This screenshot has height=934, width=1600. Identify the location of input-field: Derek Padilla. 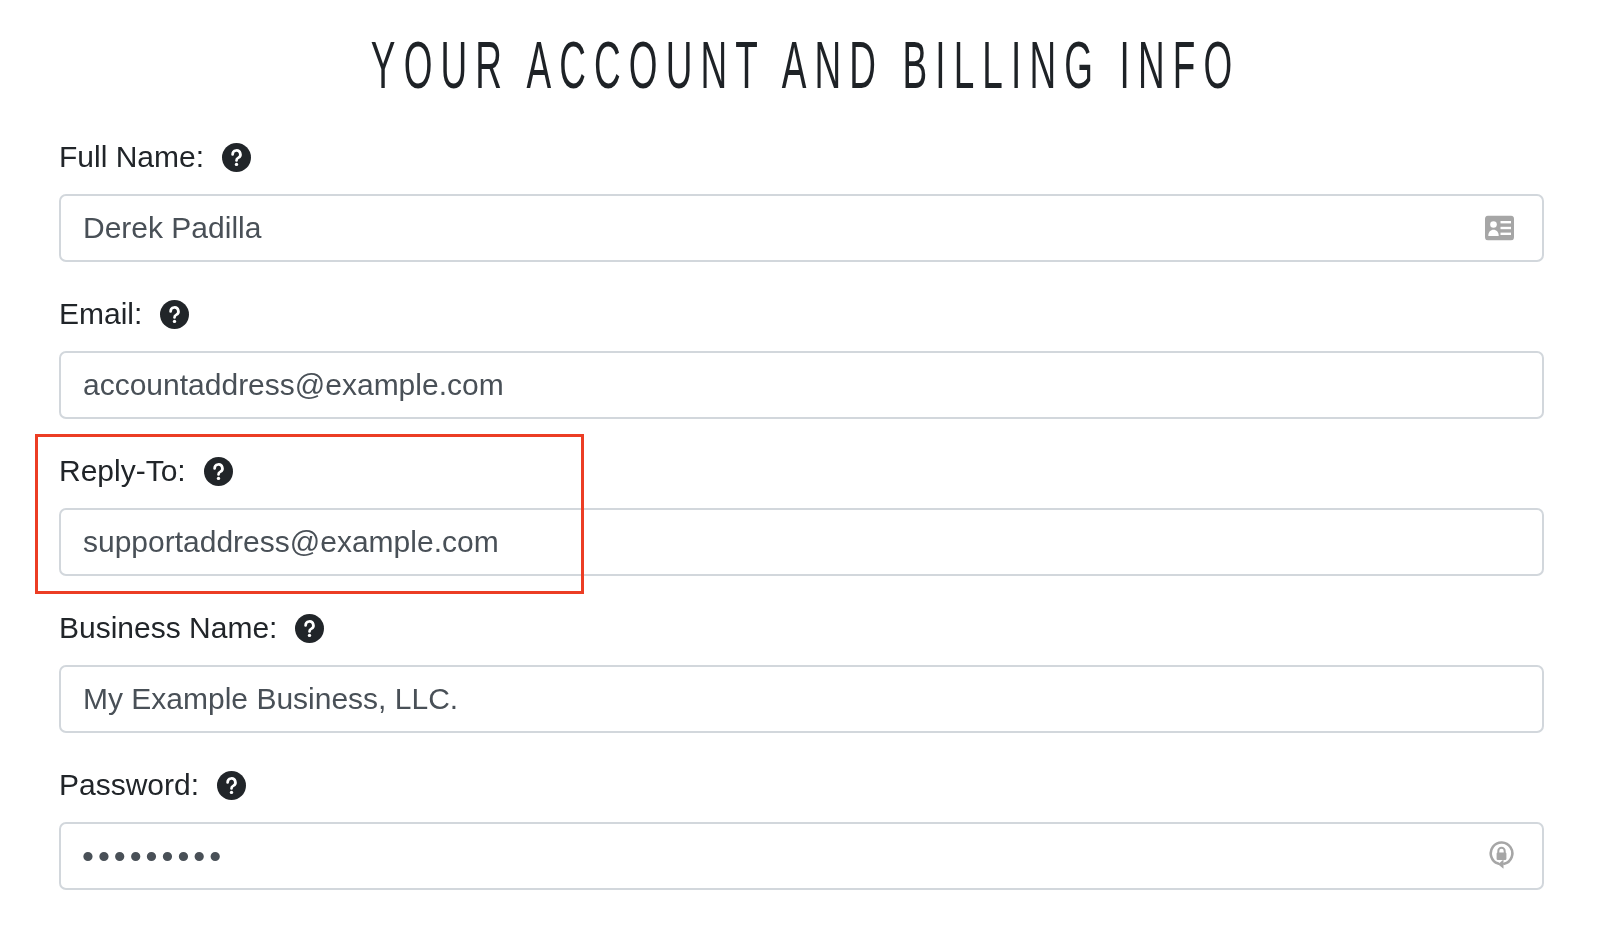
(801, 228).